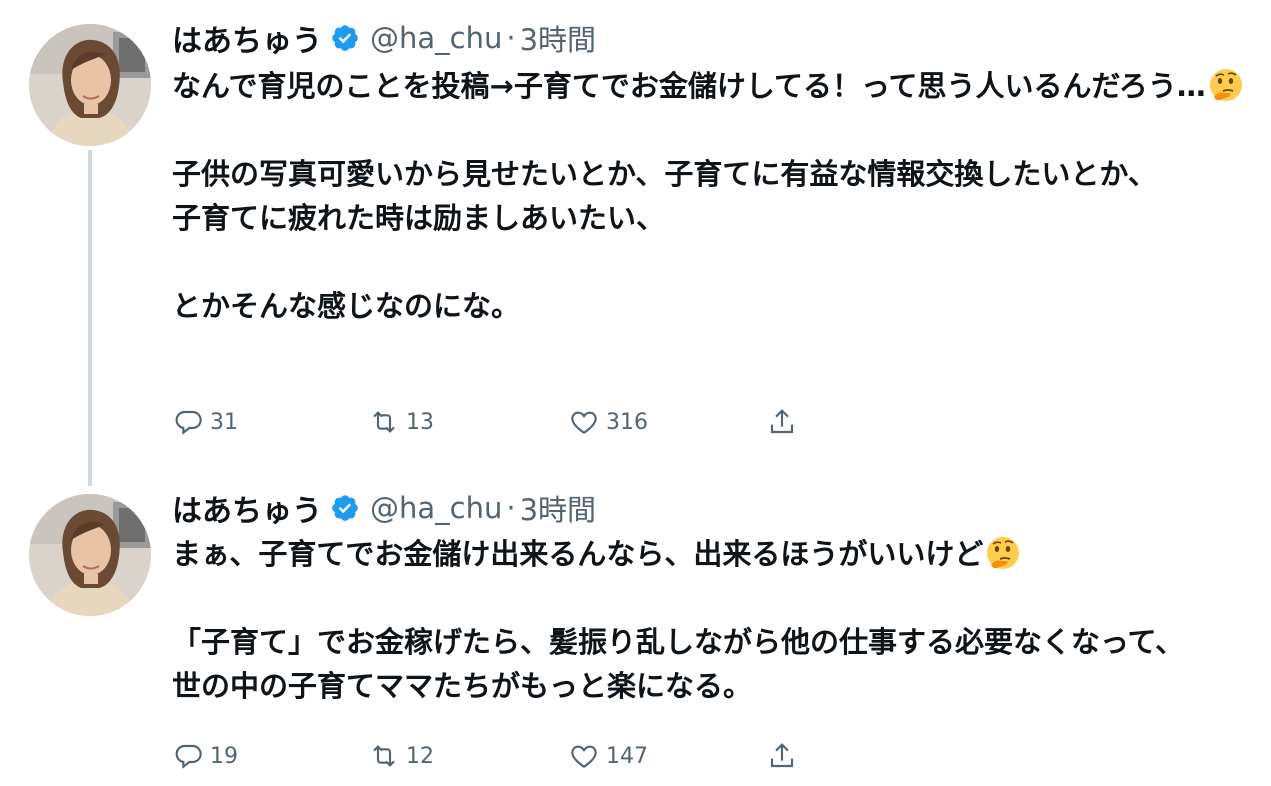 The image size is (1271, 786). I want to click on reply-count: 31, so click(224, 422).